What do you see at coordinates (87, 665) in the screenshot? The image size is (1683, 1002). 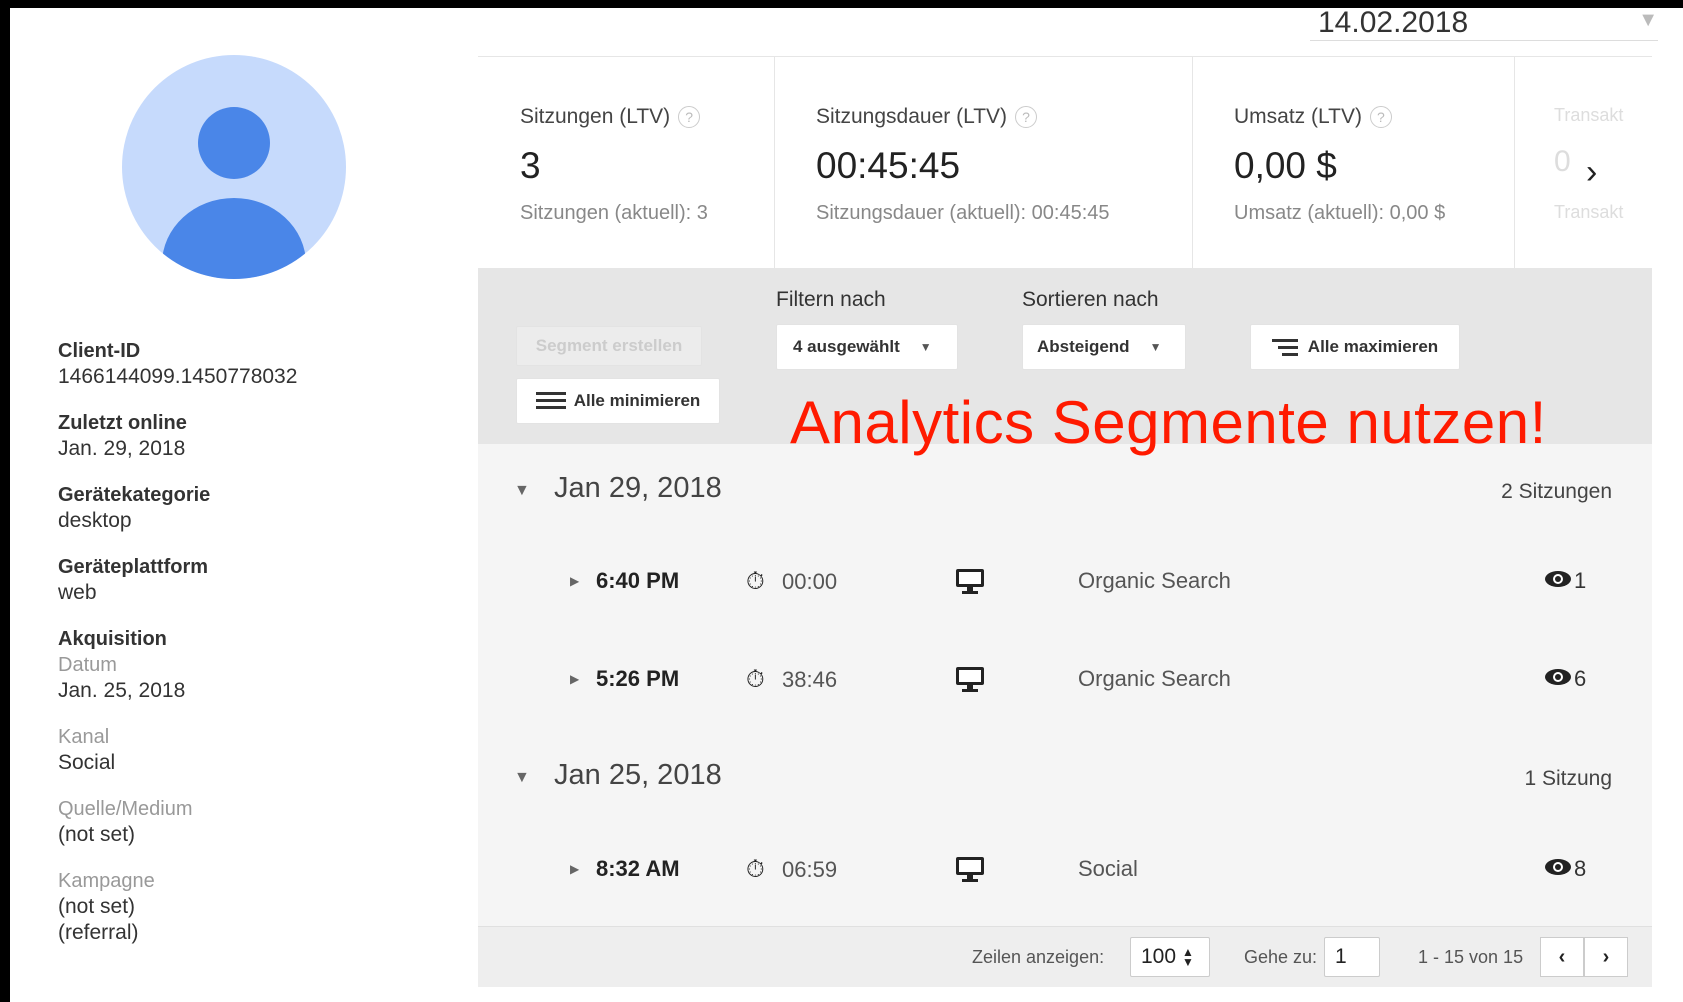 I see `acquisition-date-label: Datum` at bounding box center [87, 665].